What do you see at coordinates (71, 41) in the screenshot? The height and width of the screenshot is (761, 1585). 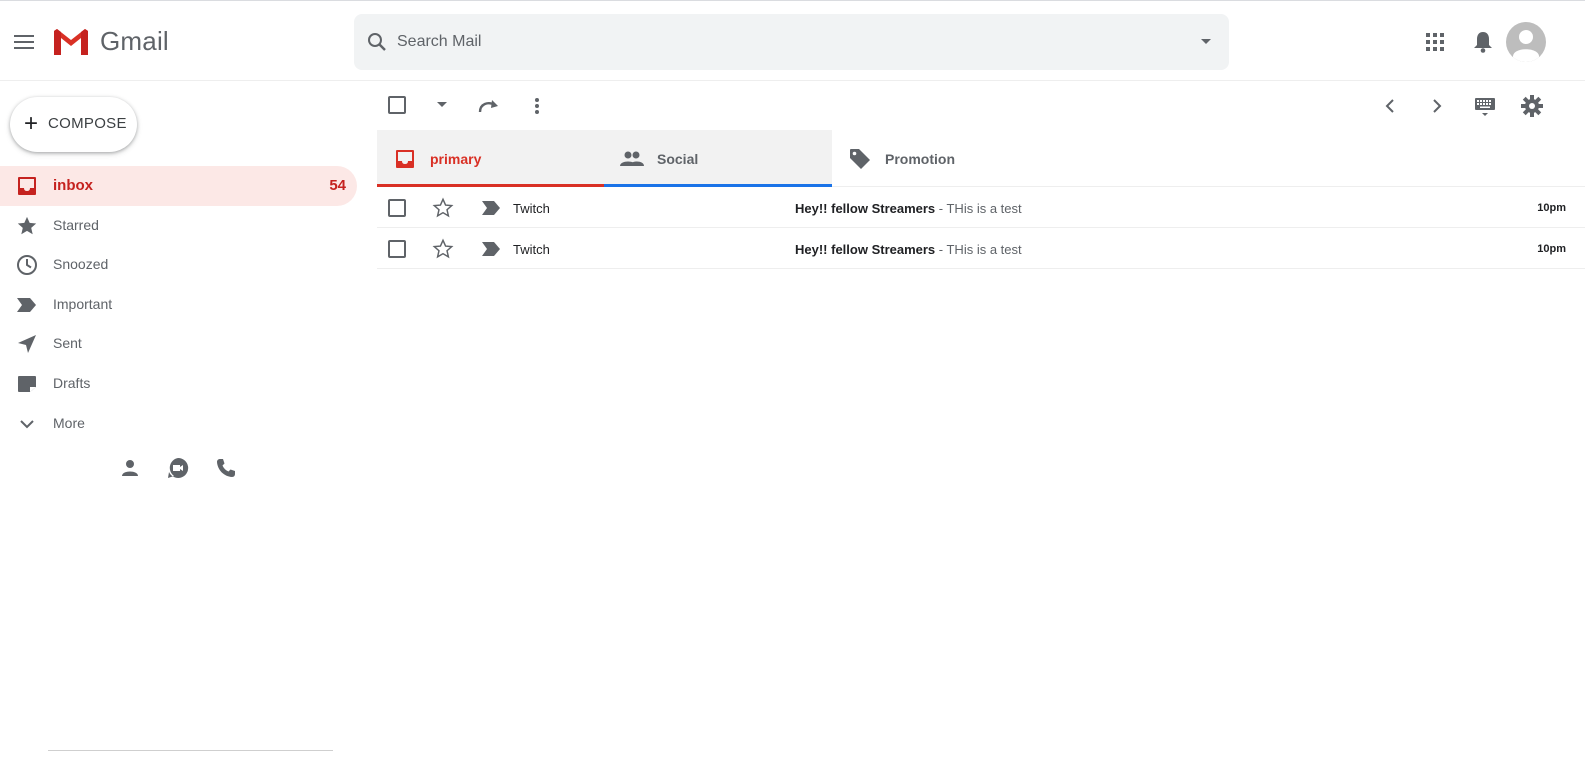 I see `gmail-m-icon` at bounding box center [71, 41].